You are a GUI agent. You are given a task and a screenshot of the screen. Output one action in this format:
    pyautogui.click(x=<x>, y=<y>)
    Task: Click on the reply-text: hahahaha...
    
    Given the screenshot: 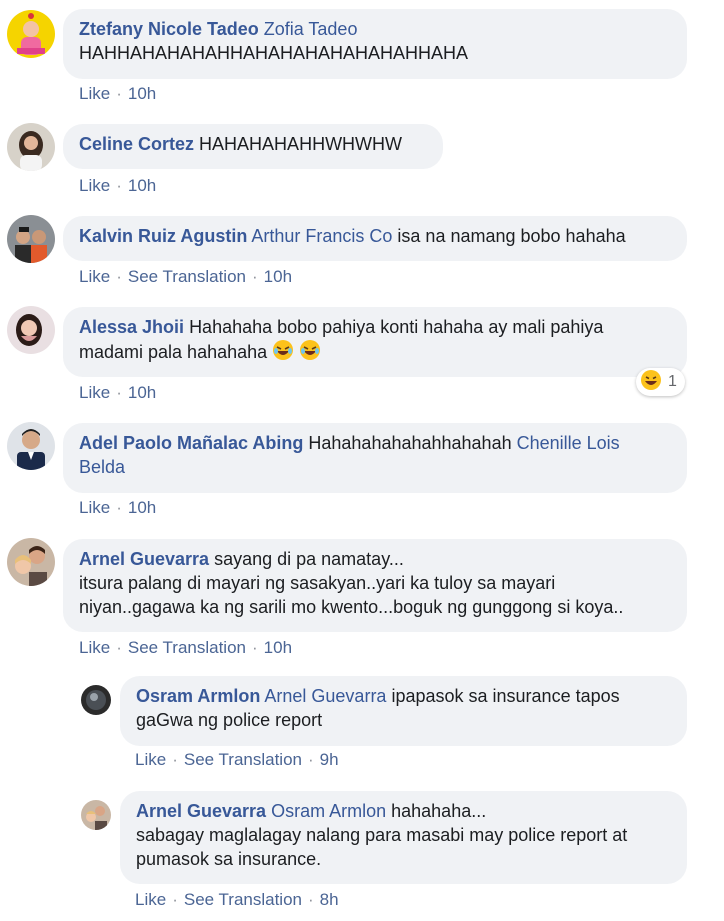 What is the action you would take?
    pyautogui.click(x=439, y=811)
    